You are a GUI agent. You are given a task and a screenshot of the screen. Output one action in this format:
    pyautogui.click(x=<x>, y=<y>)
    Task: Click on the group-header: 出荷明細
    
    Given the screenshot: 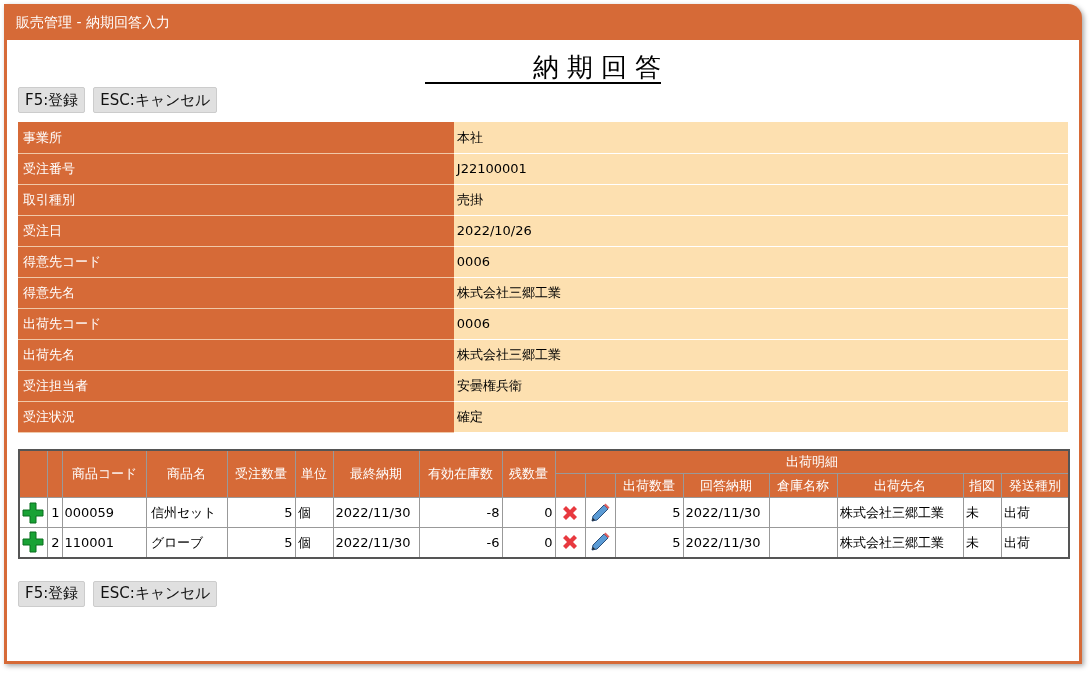 What is the action you would take?
    pyautogui.click(x=812, y=461)
    